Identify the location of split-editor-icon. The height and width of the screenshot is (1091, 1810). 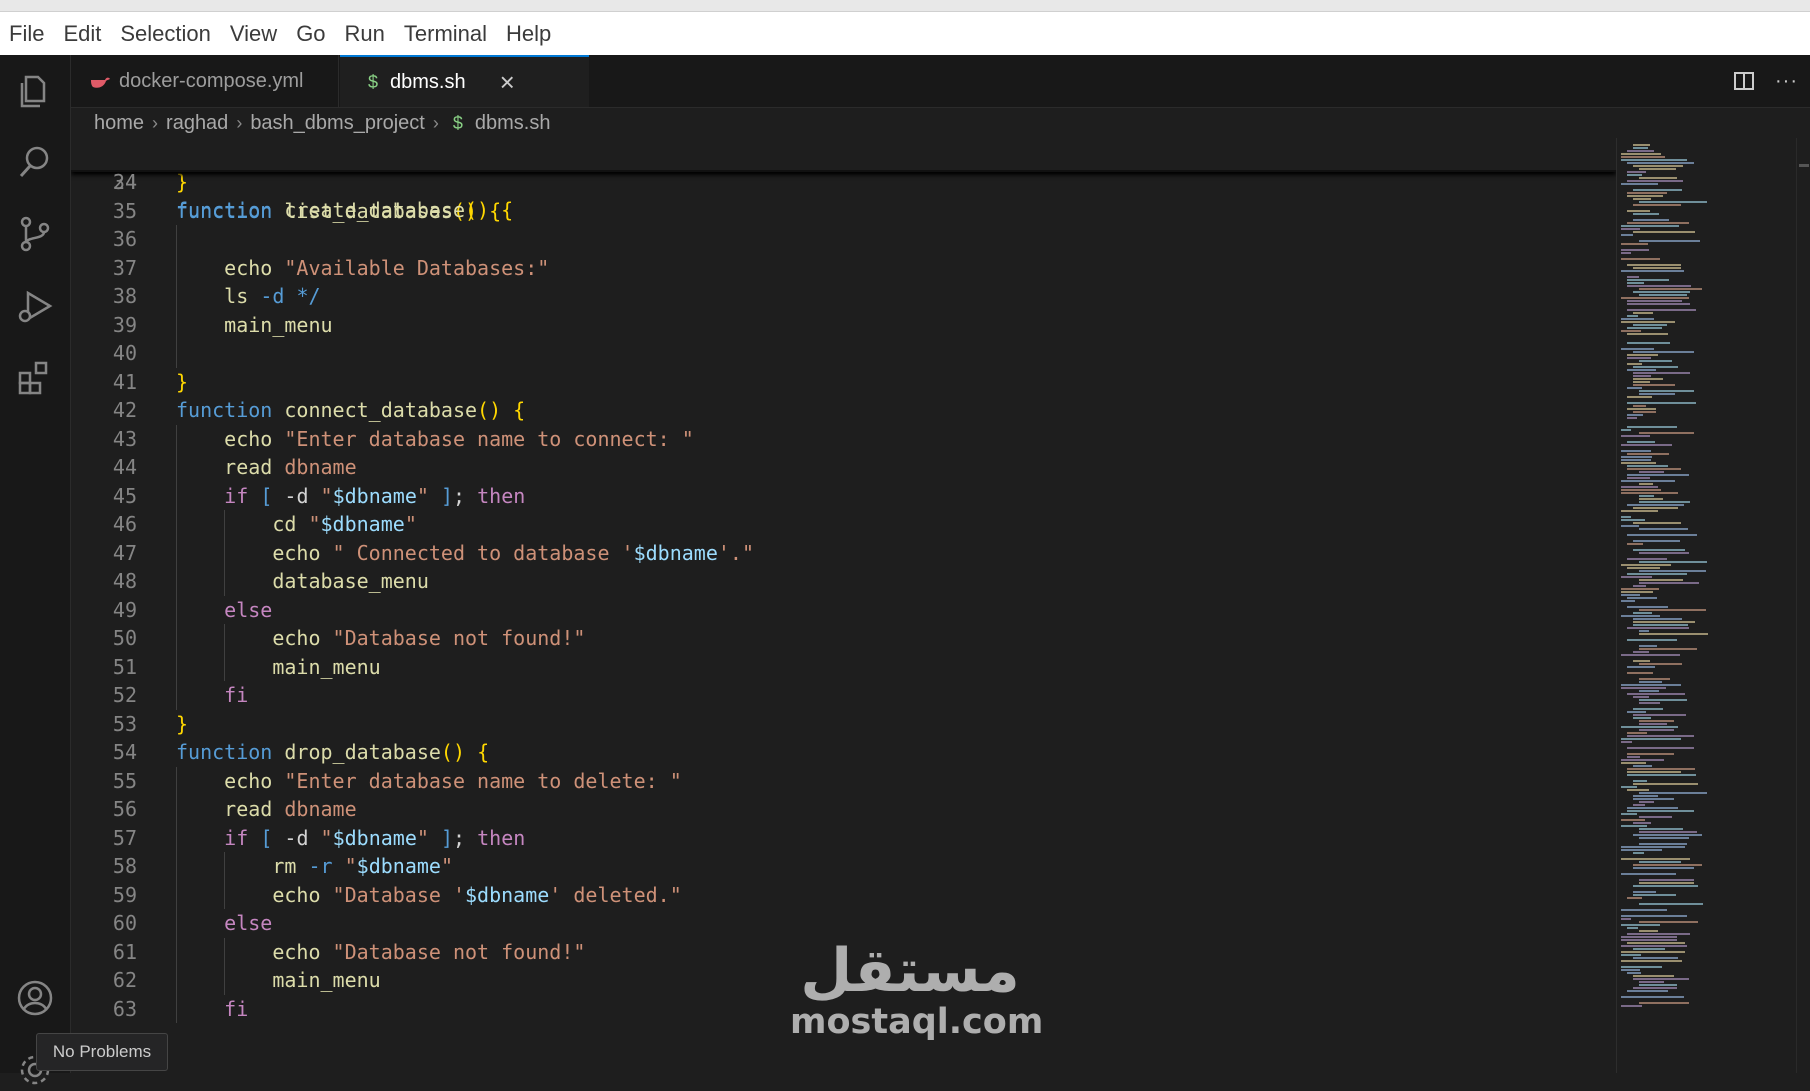
(1744, 81).